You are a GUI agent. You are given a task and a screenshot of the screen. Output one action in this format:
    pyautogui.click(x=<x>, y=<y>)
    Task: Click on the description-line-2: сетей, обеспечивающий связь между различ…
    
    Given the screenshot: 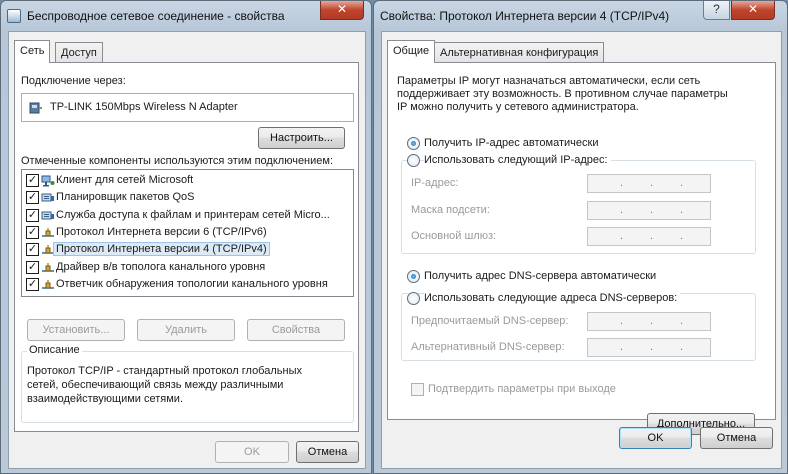 What is the action you would take?
    pyautogui.click(x=155, y=385)
    